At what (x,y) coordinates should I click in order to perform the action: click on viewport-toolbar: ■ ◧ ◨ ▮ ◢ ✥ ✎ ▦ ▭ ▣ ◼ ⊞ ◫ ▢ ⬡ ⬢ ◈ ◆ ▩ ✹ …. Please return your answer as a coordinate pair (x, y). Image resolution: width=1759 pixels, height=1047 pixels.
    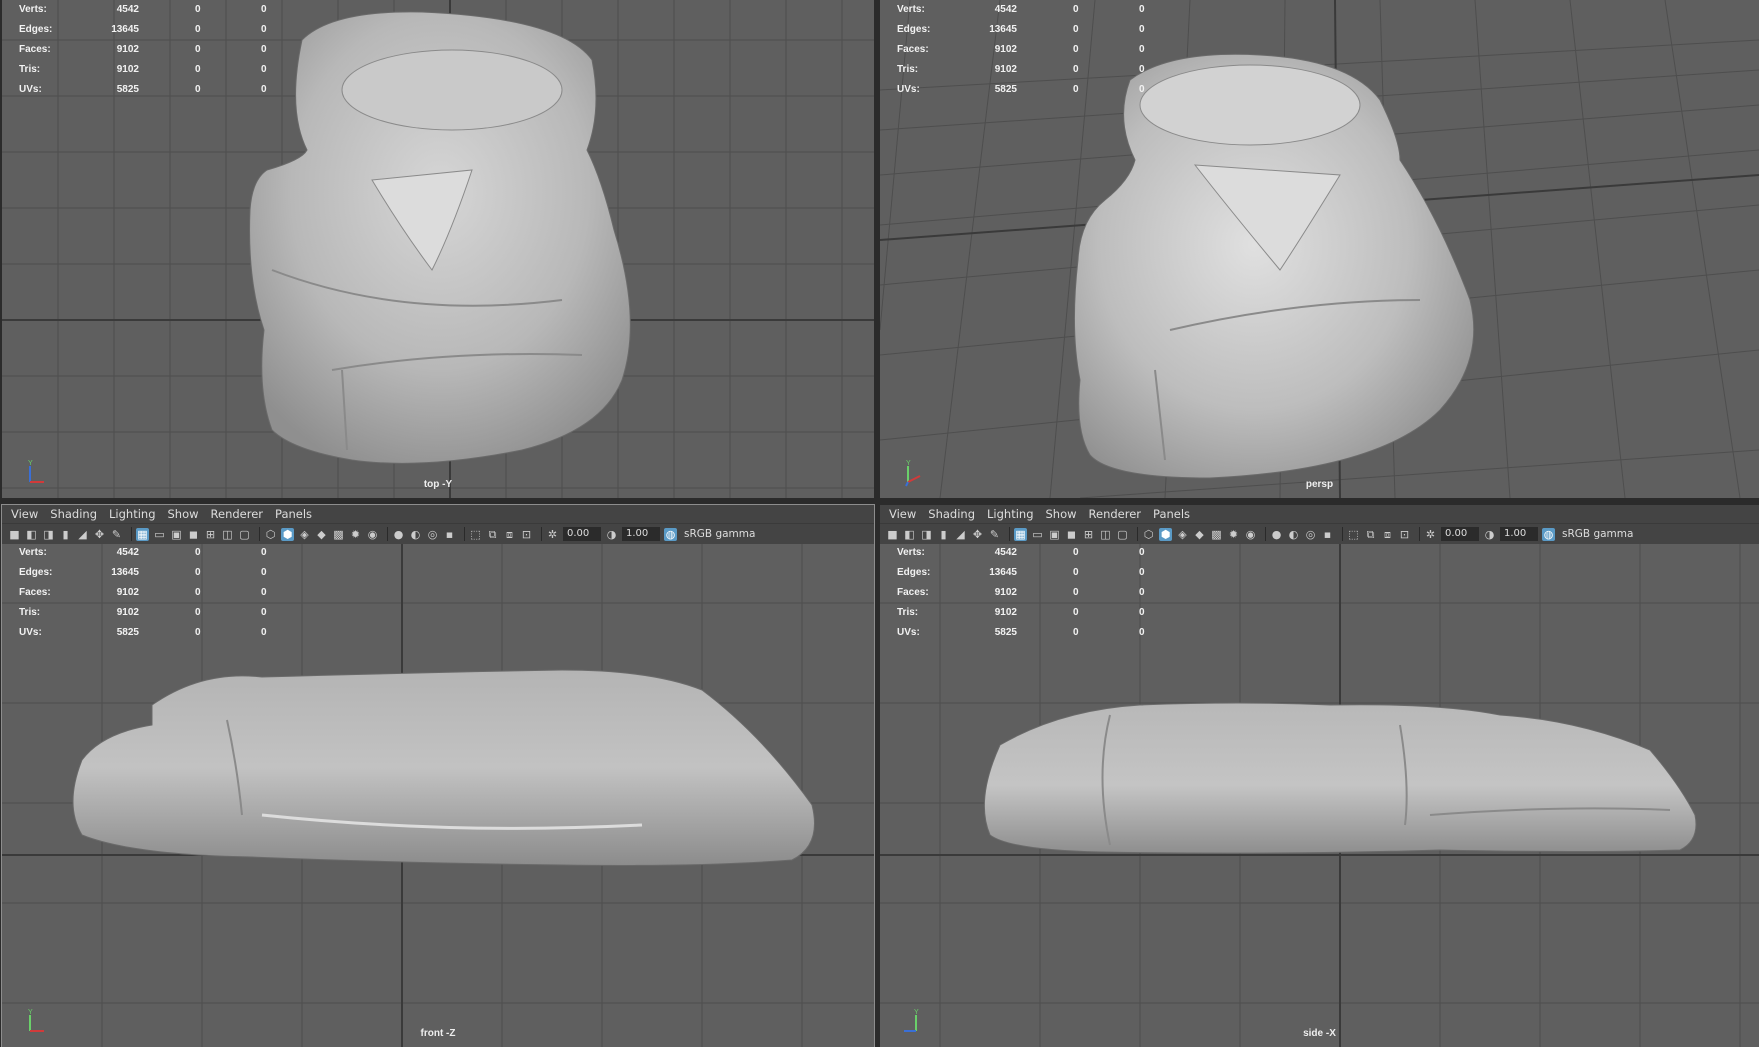
    Looking at the image, I should click on (438, 533).